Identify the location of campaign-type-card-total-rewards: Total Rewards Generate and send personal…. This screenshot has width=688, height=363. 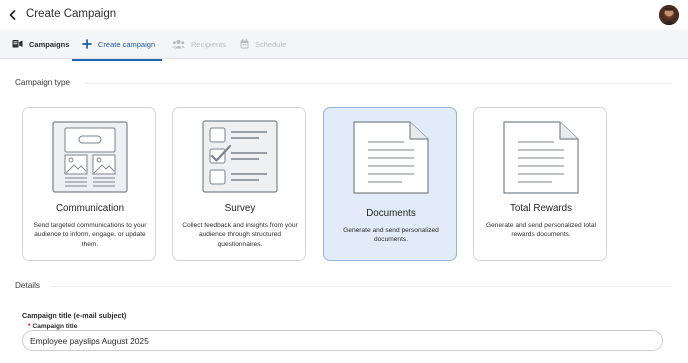
(540, 184).